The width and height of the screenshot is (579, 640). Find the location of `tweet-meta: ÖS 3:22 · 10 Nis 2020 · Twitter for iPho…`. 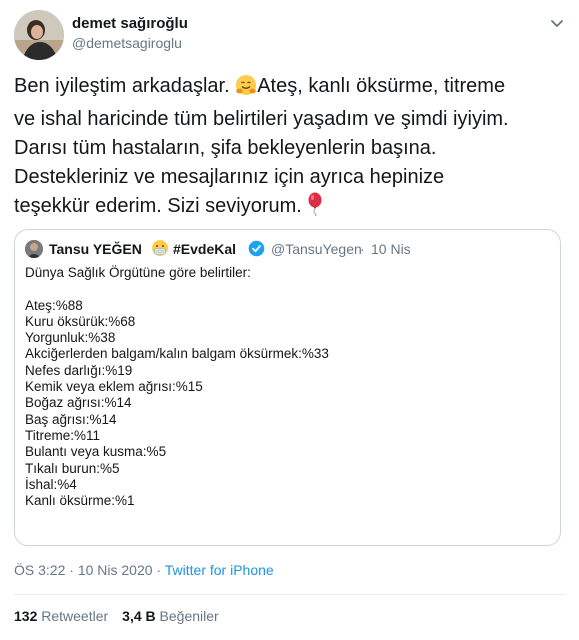

tweet-meta: ÖS 3:22 · 10 Nis 2020 · Twitter for iPho… is located at coordinates (144, 570).